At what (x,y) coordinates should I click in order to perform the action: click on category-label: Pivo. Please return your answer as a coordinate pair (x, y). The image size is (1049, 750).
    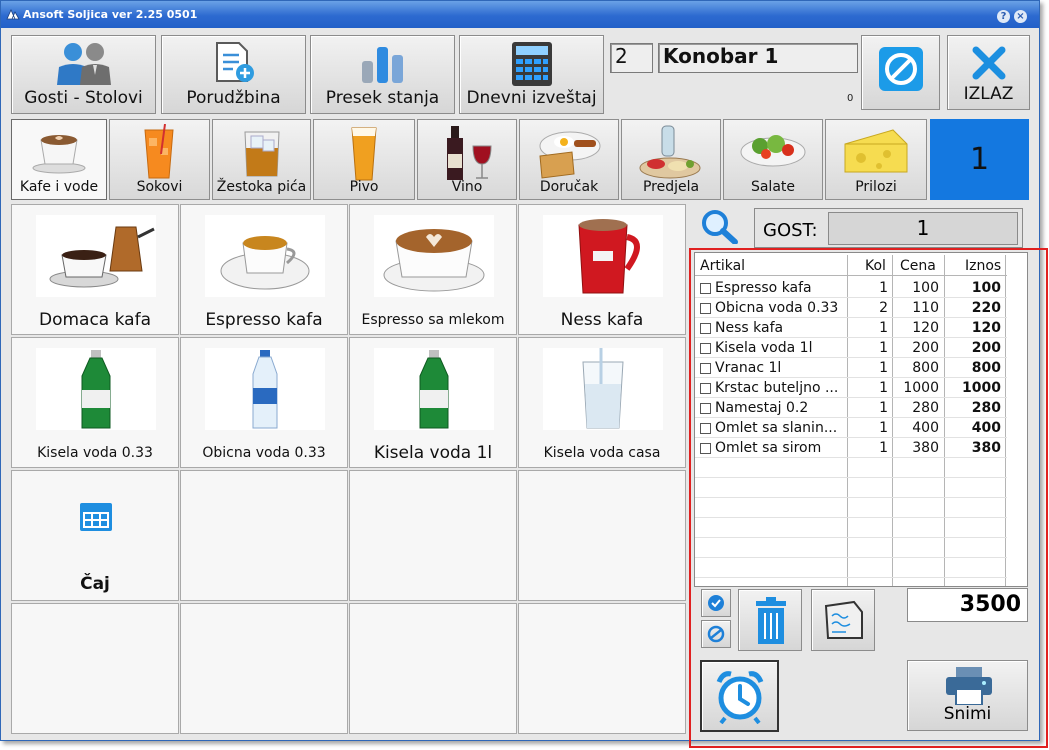
    Looking at the image, I should click on (364, 187).